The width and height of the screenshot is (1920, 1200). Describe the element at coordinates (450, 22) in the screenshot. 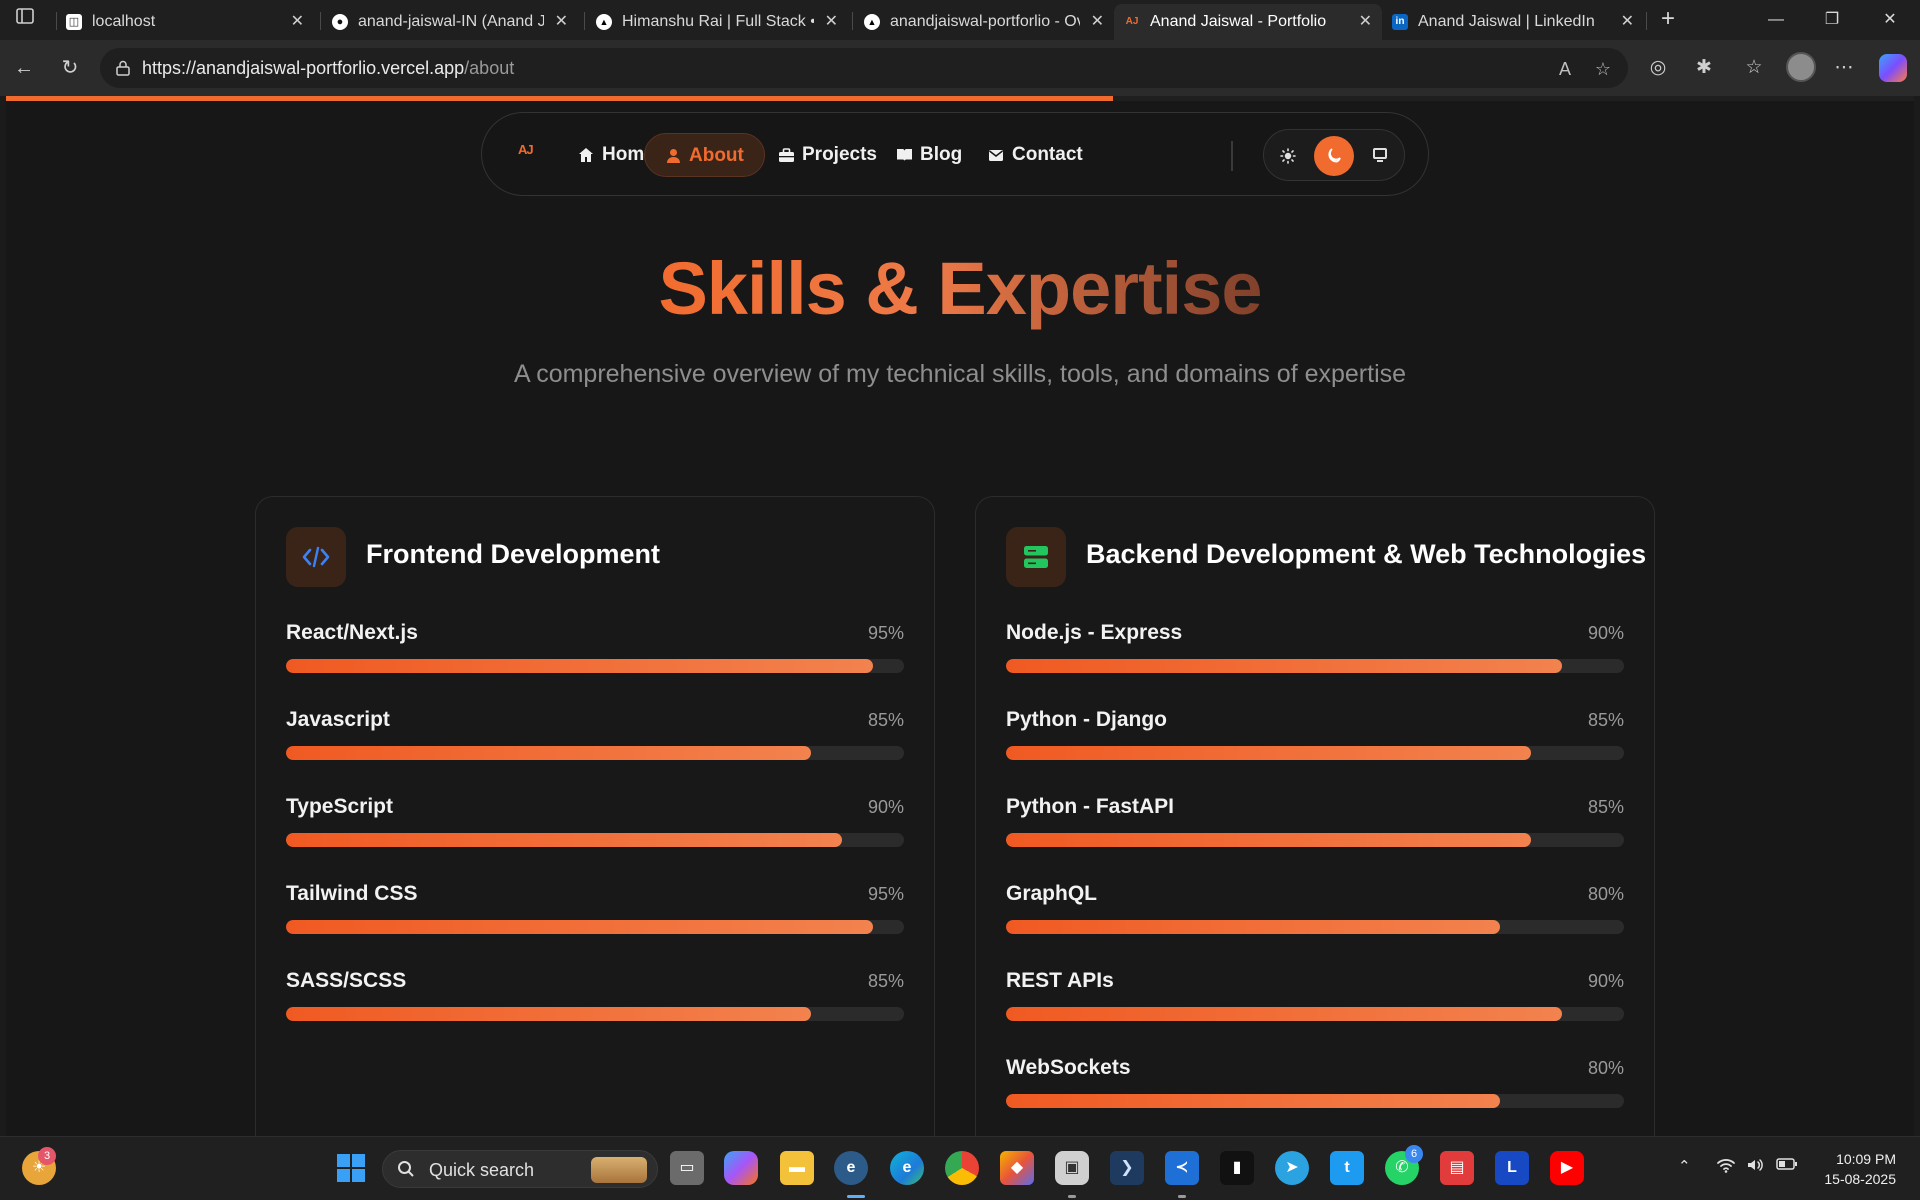

I see `browser-tab: ● anand-jaiswal-IN (Anand Jaiswal) ✕` at that location.